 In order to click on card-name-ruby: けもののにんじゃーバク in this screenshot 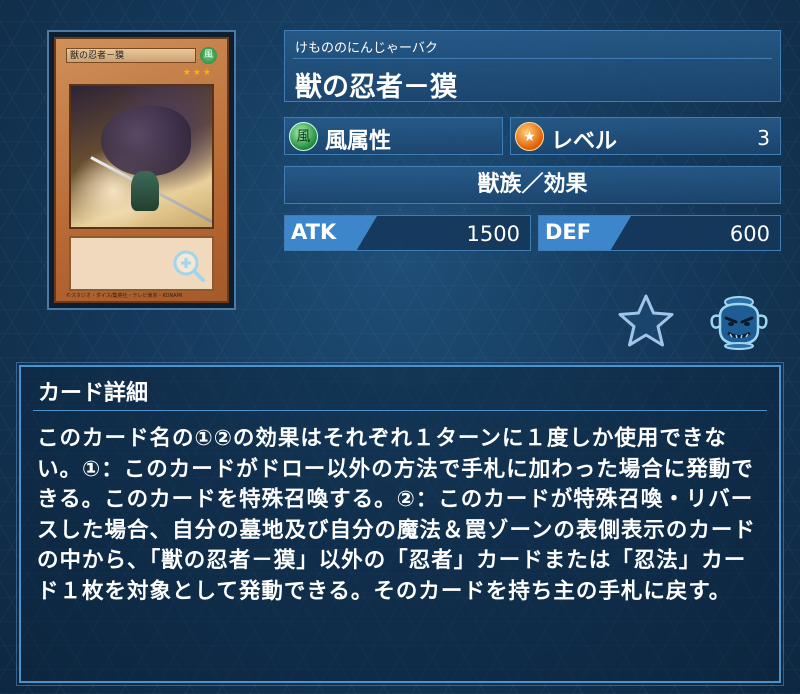, I will do `click(366, 48)`.